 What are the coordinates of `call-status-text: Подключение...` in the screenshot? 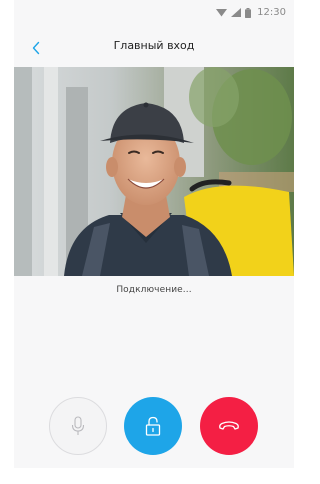 It's located at (154, 290).